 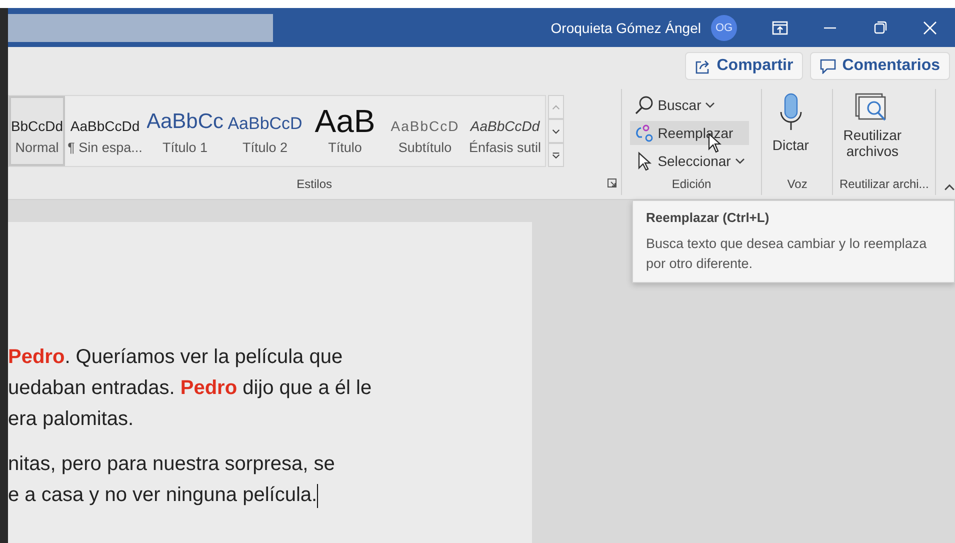 What do you see at coordinates (425, 131) in the screenshot?
I see `style-option: AaBbCcD Subtítulo` at bounding box center [425, 131].